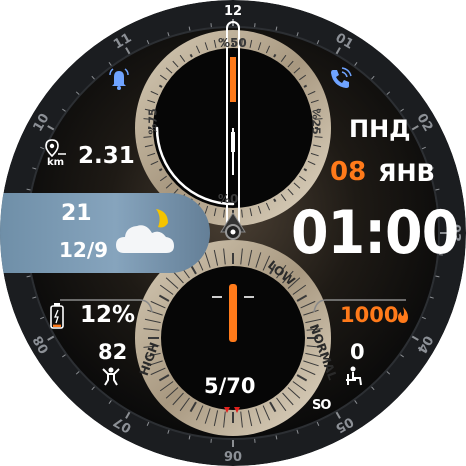 The image size is (466, 466). What do you see at coordinates (375, 233) in the screenshot?
I see `digital-time: 01:00` at bounding box center [375, 233].